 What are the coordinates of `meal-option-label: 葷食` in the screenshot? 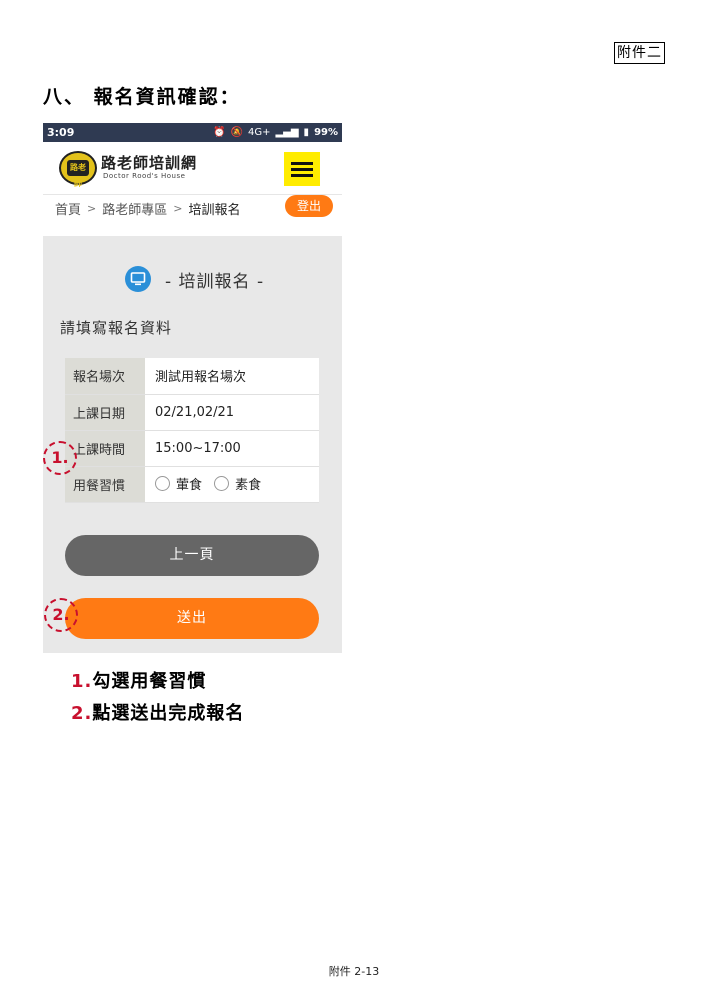 It's located at (189, 485).